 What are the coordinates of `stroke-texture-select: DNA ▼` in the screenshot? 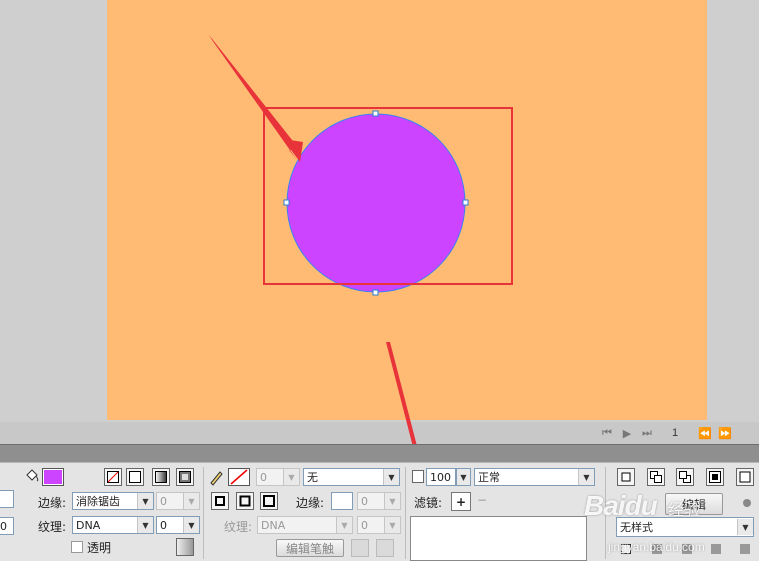 It's located at (305, 525).